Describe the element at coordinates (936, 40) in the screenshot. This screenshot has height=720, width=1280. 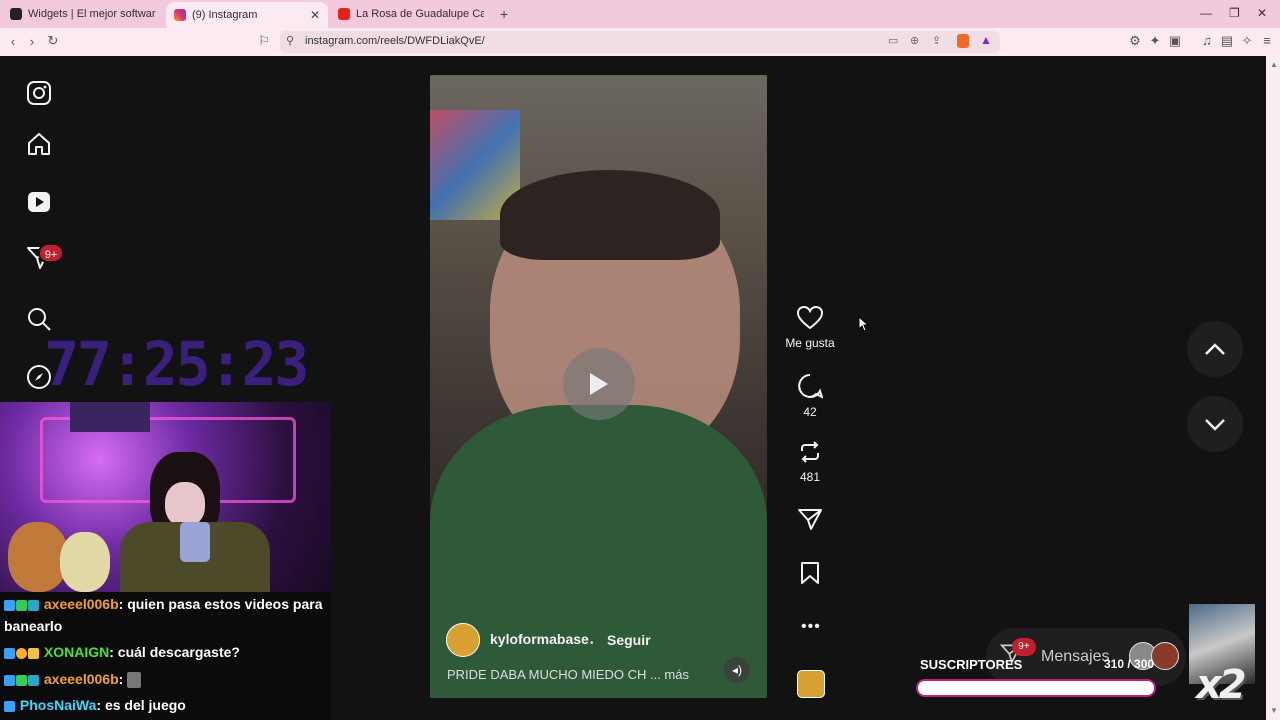
I see `share-icon: ⇪` at that location.